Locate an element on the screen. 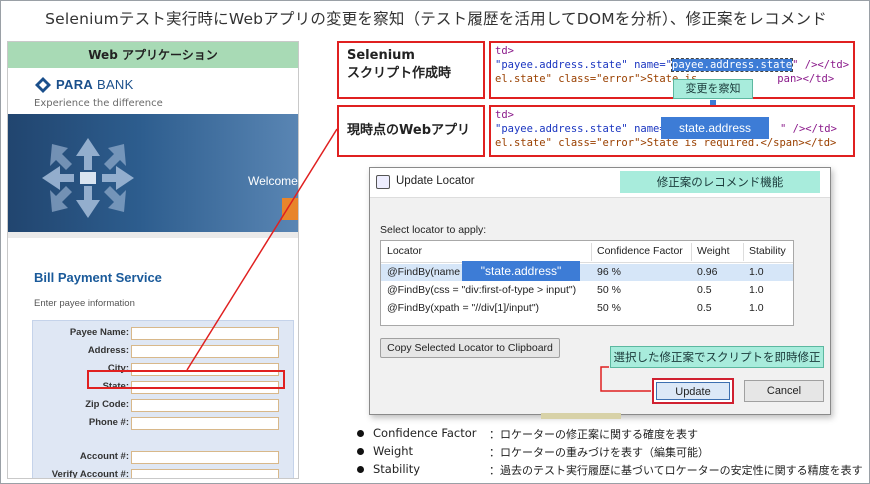 The height and width of the screenshot is (484, 870). bill-payment-subtitle: Enter payee information is located at coordinates (84, 303).